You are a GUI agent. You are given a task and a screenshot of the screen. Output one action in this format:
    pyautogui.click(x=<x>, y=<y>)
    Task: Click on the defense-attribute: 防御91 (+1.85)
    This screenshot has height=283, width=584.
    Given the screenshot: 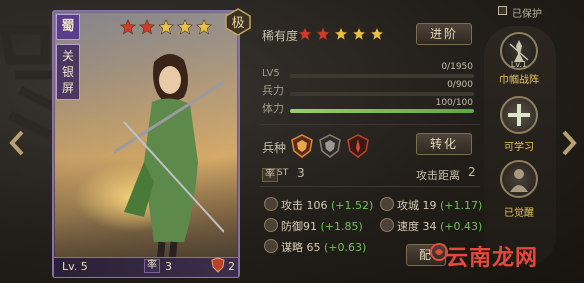 What is the action you would take?
    pyautogui.click(x=322, y=226)
    